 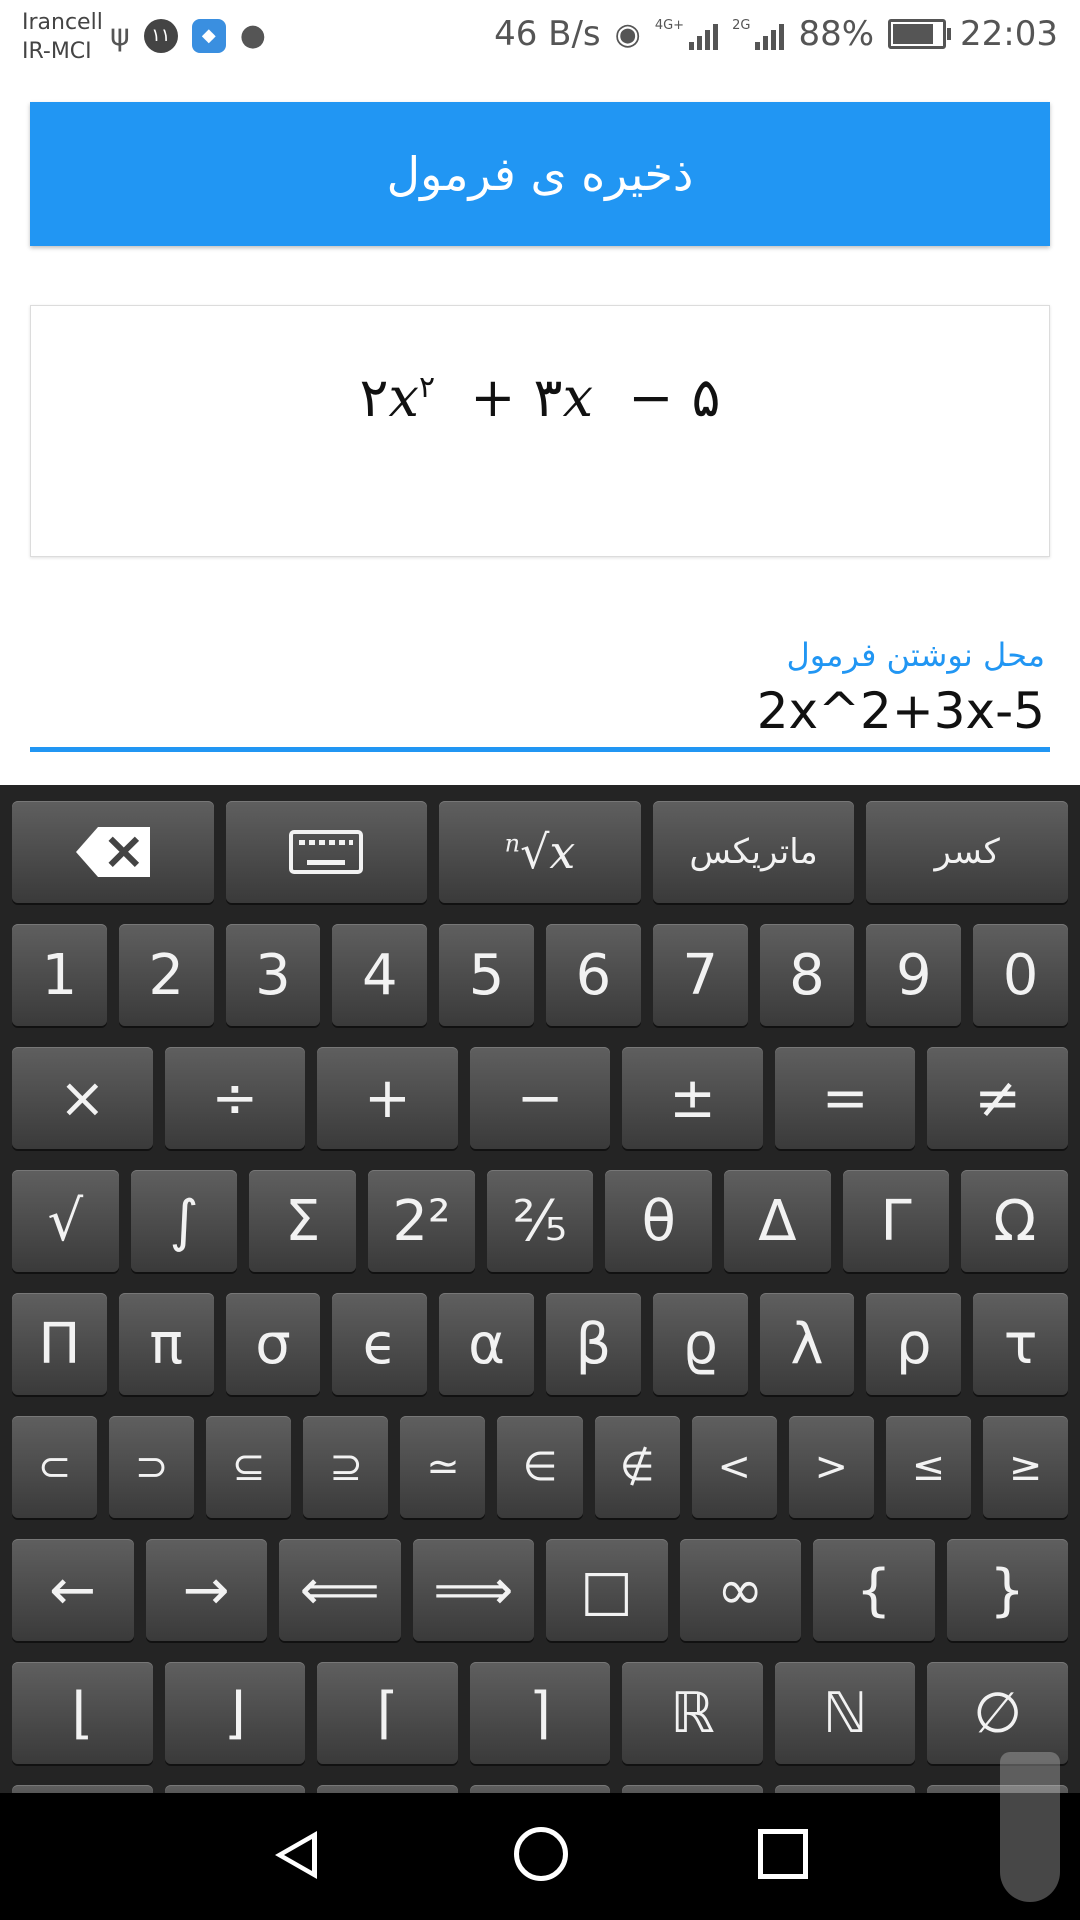 What do you see at coordinates (914, 1344) in the screenshot?
I see `greek-letter-key: ρ` at bounding box center [914, 1344].